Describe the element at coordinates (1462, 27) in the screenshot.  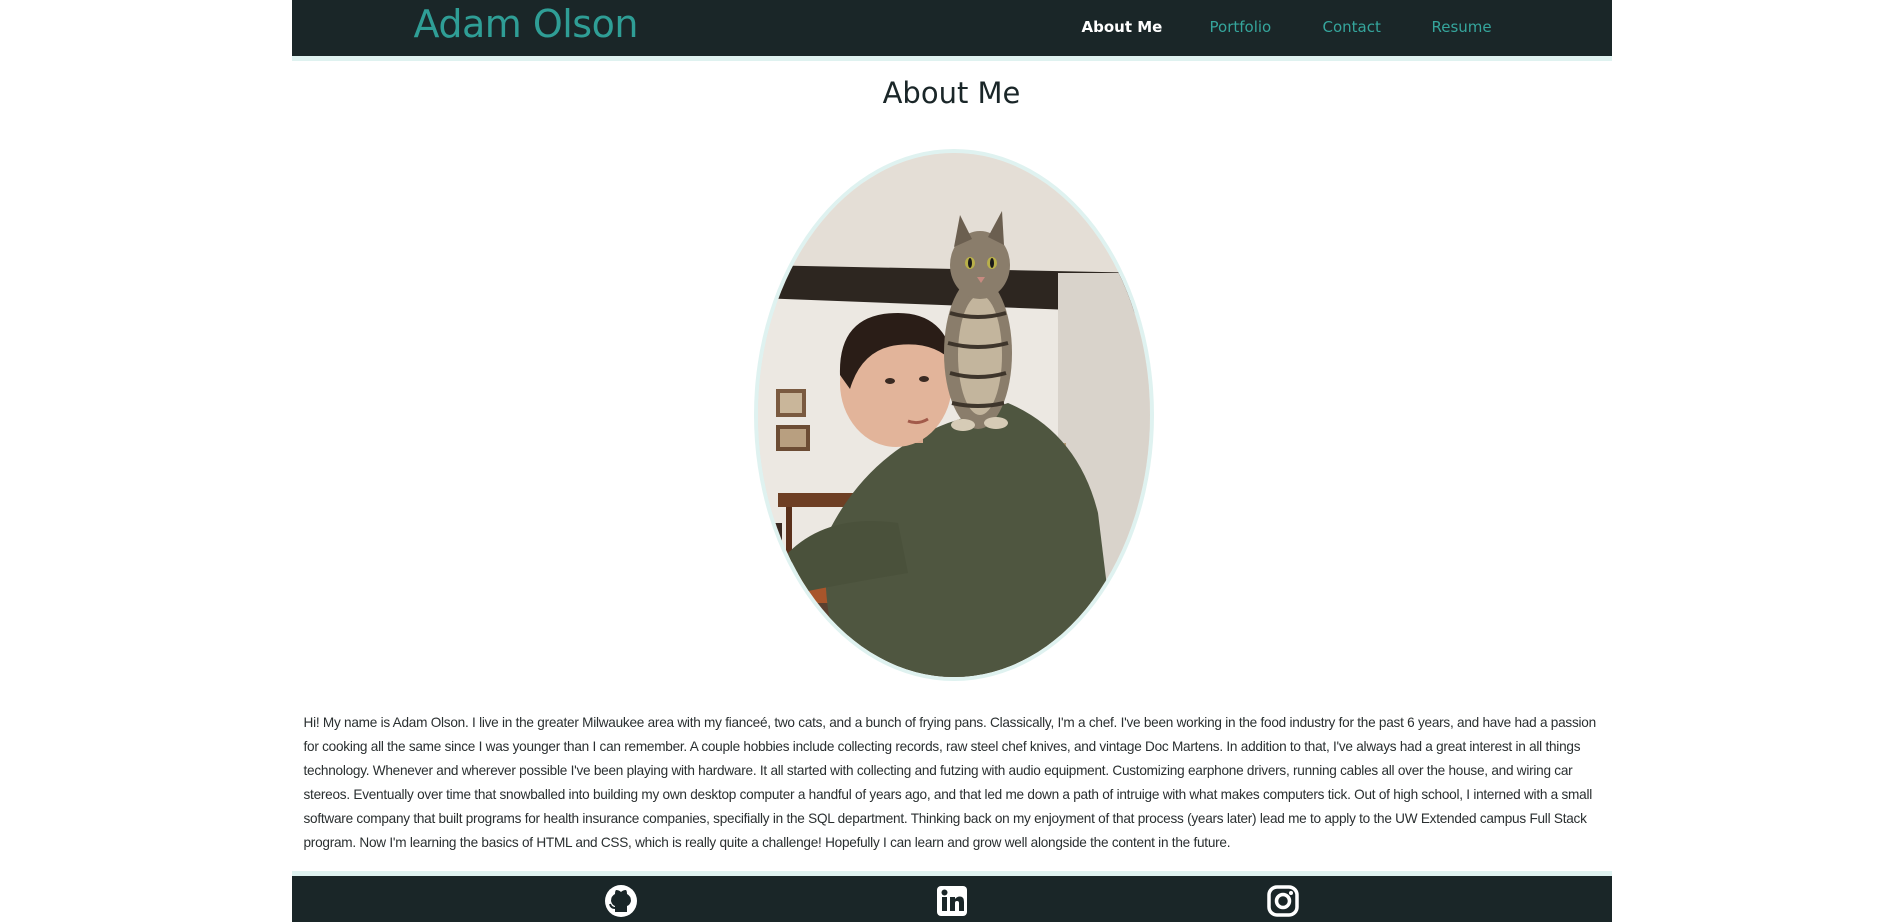
I see `nav-resume: Resume` at that location.